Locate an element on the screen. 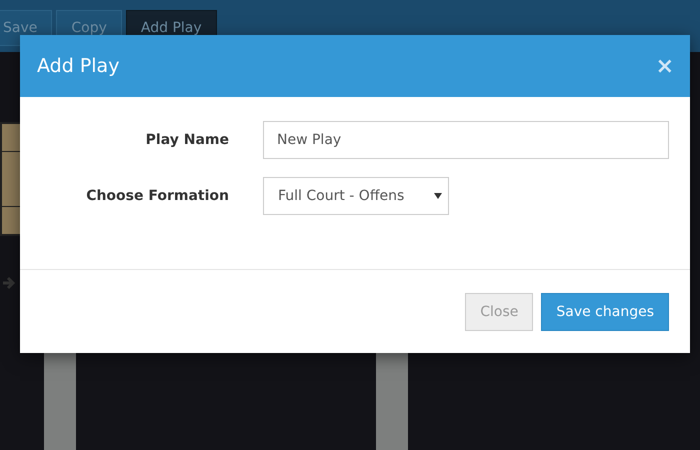 The width and height of the screenshot is (700, 450). save-button: Save changes is located at coordinates (605, 312).